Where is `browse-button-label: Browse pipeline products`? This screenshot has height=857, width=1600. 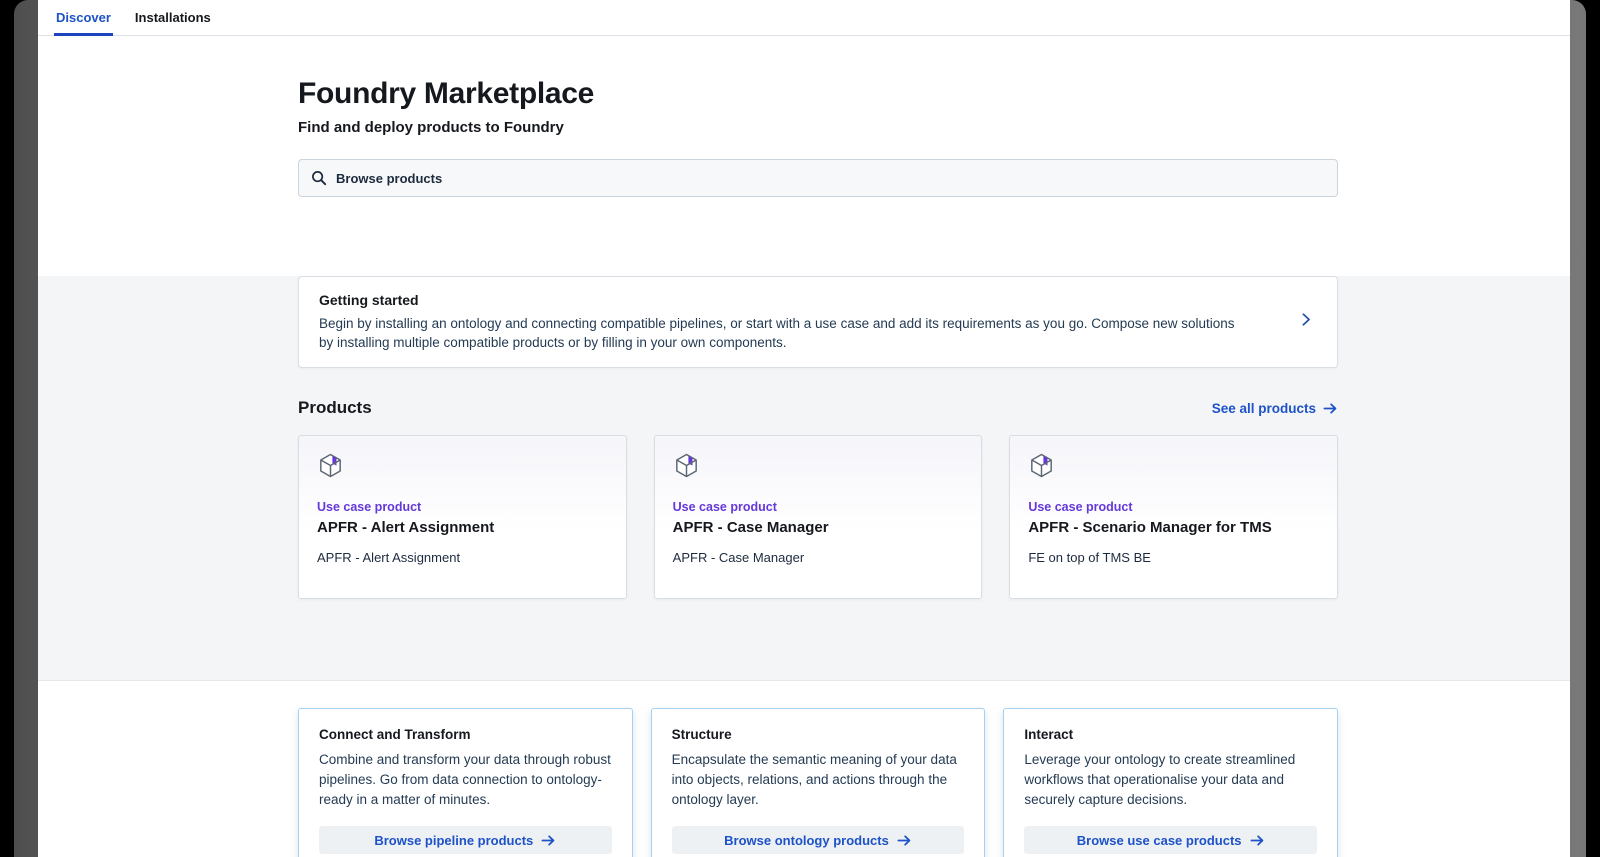 browse-button-label: Browse pipeline products is located at coordinates (454, 840).